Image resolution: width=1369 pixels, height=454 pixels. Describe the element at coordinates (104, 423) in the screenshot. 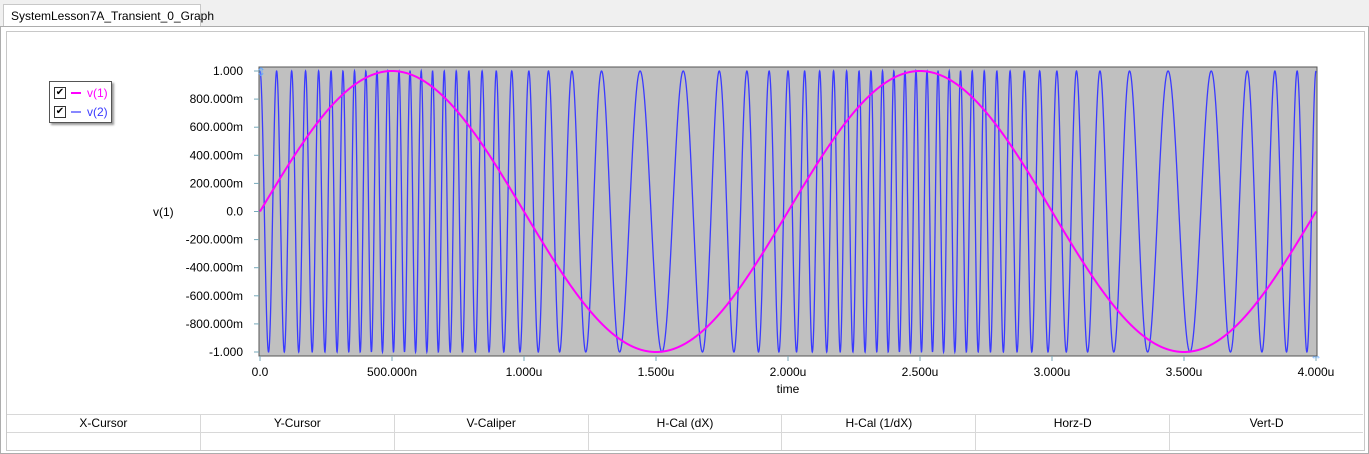

I see `cursor-header: X-Cursor` at that location.